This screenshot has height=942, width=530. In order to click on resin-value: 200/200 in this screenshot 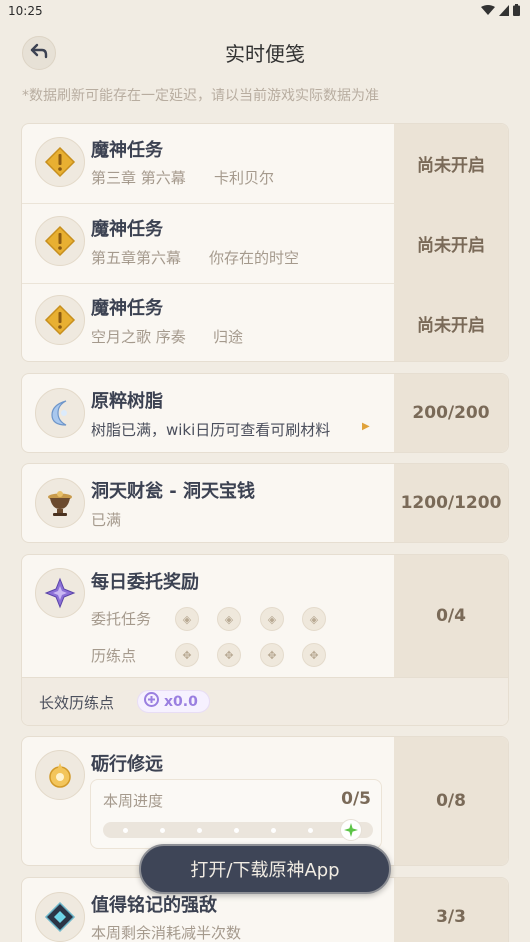, I will do `click(451, 413)`.